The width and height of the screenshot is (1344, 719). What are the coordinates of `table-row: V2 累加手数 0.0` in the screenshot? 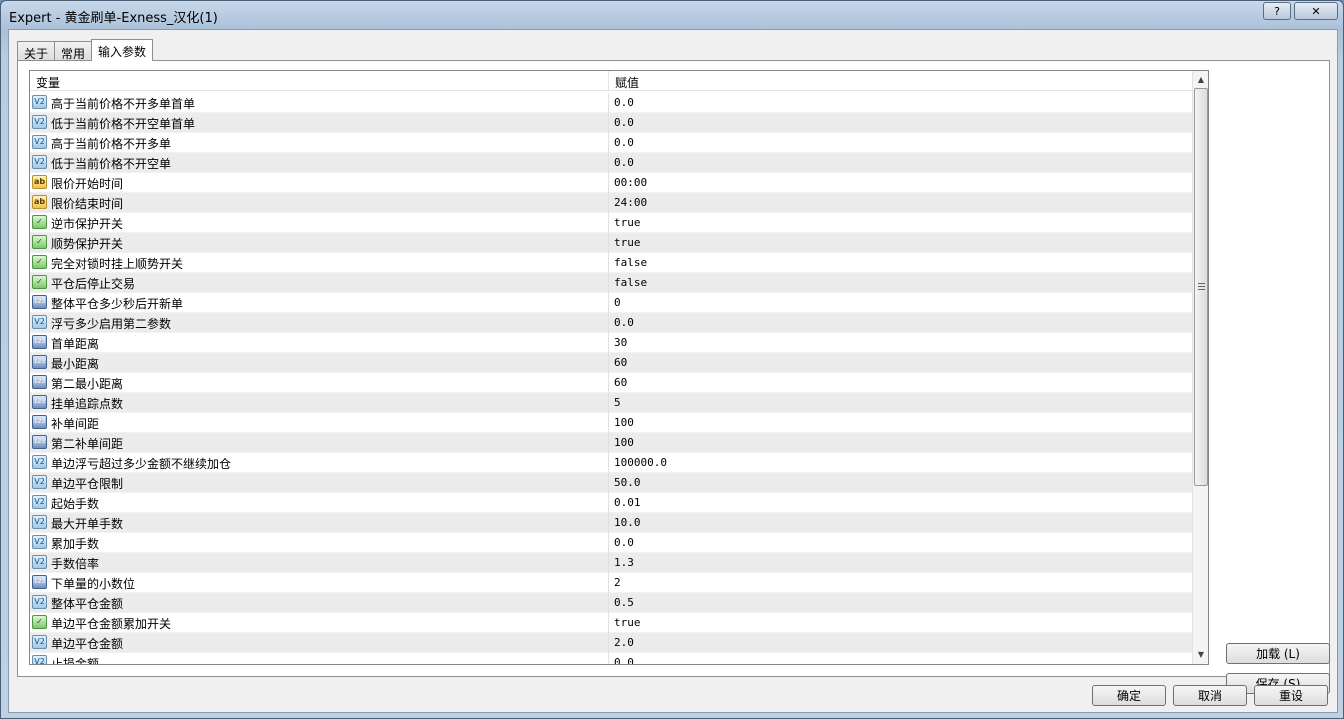 It's located at (611, 543).